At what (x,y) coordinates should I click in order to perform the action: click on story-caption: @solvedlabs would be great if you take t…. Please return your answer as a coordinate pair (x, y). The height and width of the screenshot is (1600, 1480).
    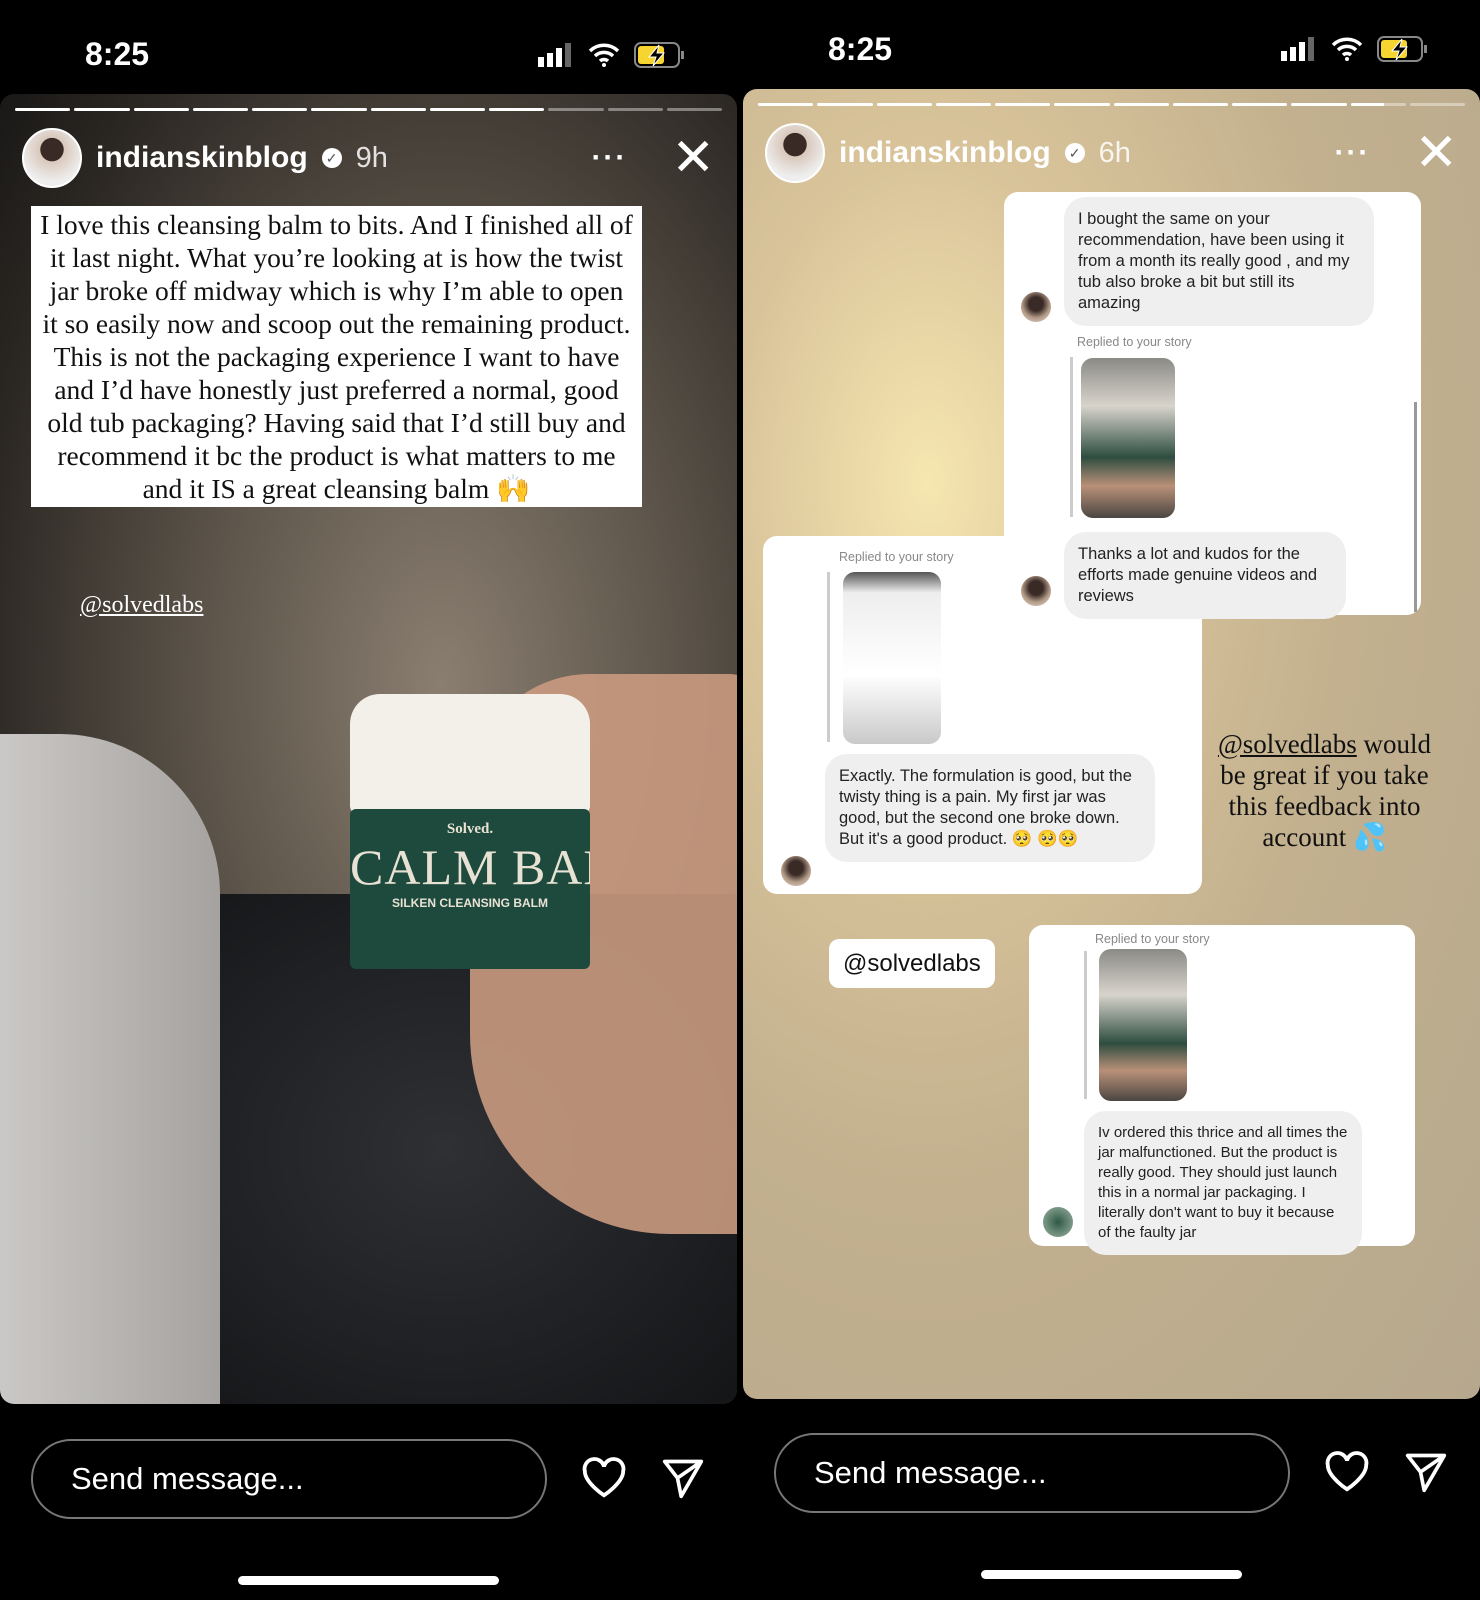
    Looking at the image, I should click on (1324, 791).